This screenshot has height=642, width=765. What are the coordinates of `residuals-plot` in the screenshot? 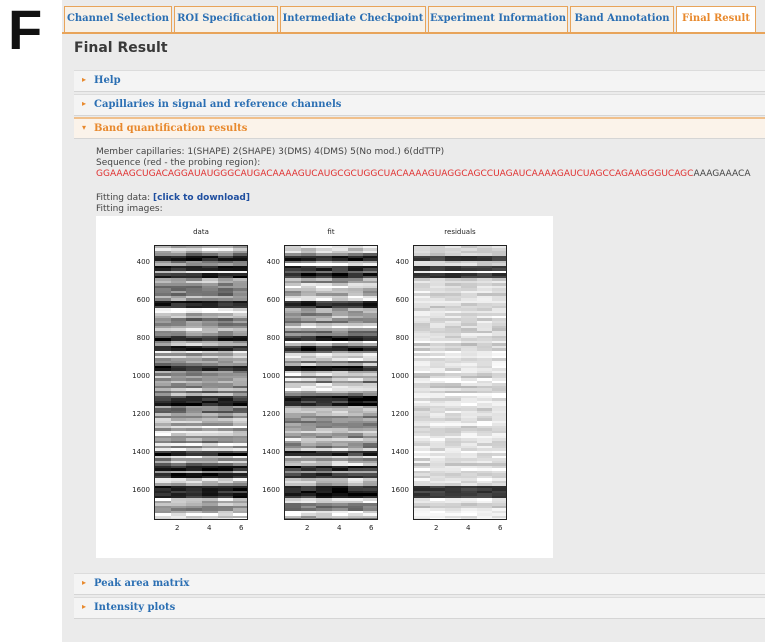 It's located at (460, 382).